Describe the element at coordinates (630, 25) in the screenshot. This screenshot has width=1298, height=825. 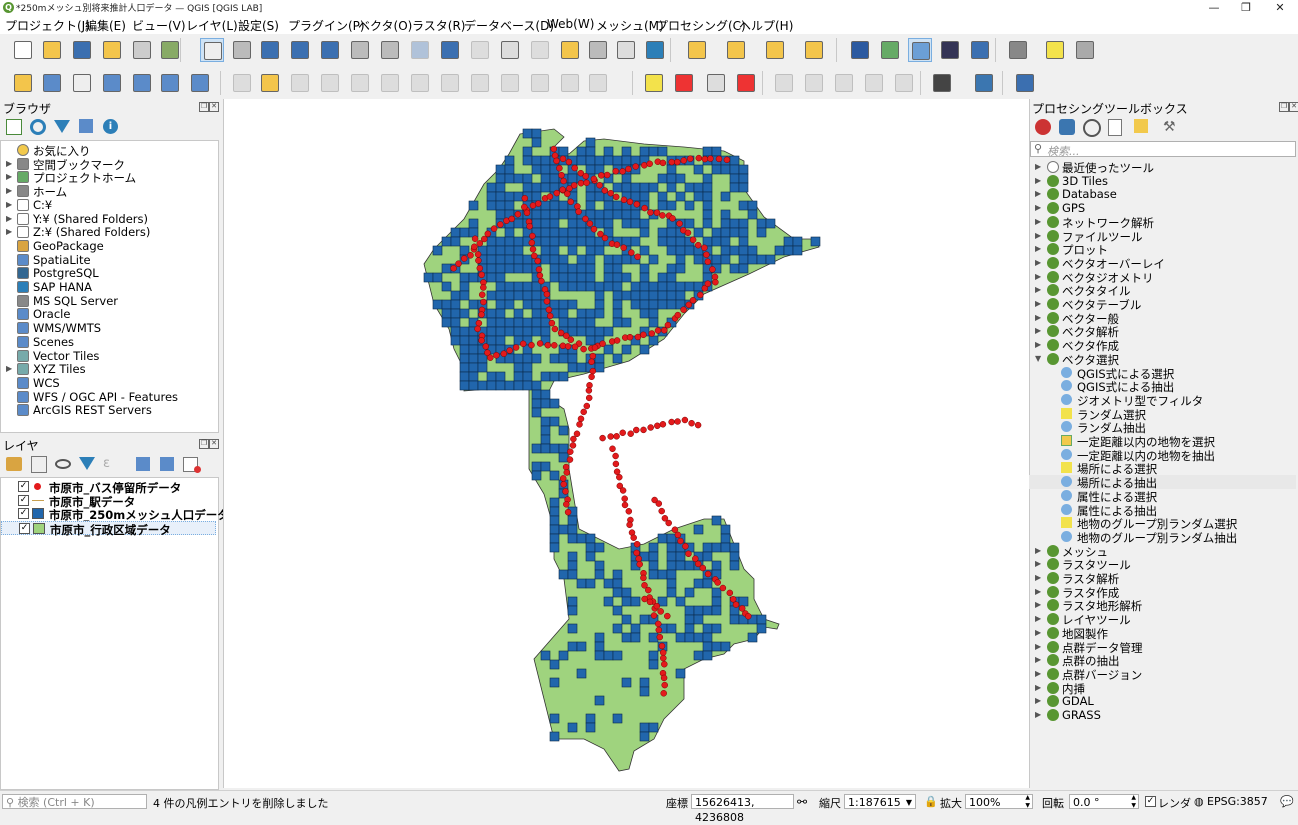
I see `menu-item-10: メッシュ(M)` at that location.